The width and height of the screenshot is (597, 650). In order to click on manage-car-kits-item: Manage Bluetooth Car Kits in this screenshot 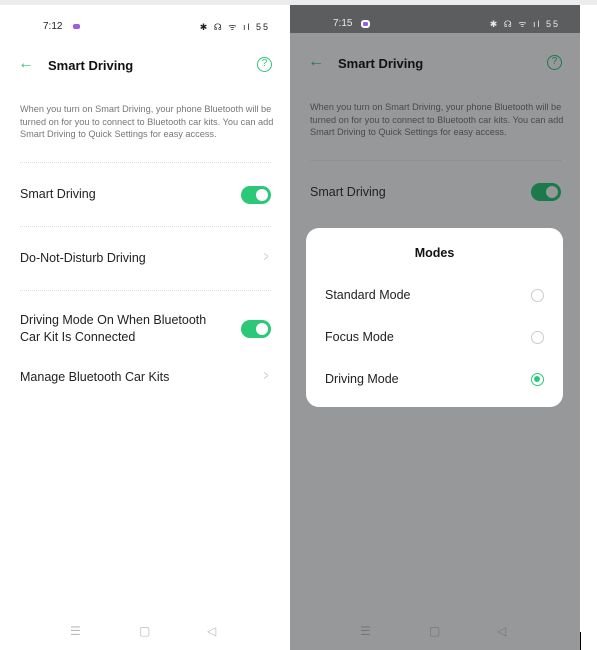, I will do `click(94, 377)`.